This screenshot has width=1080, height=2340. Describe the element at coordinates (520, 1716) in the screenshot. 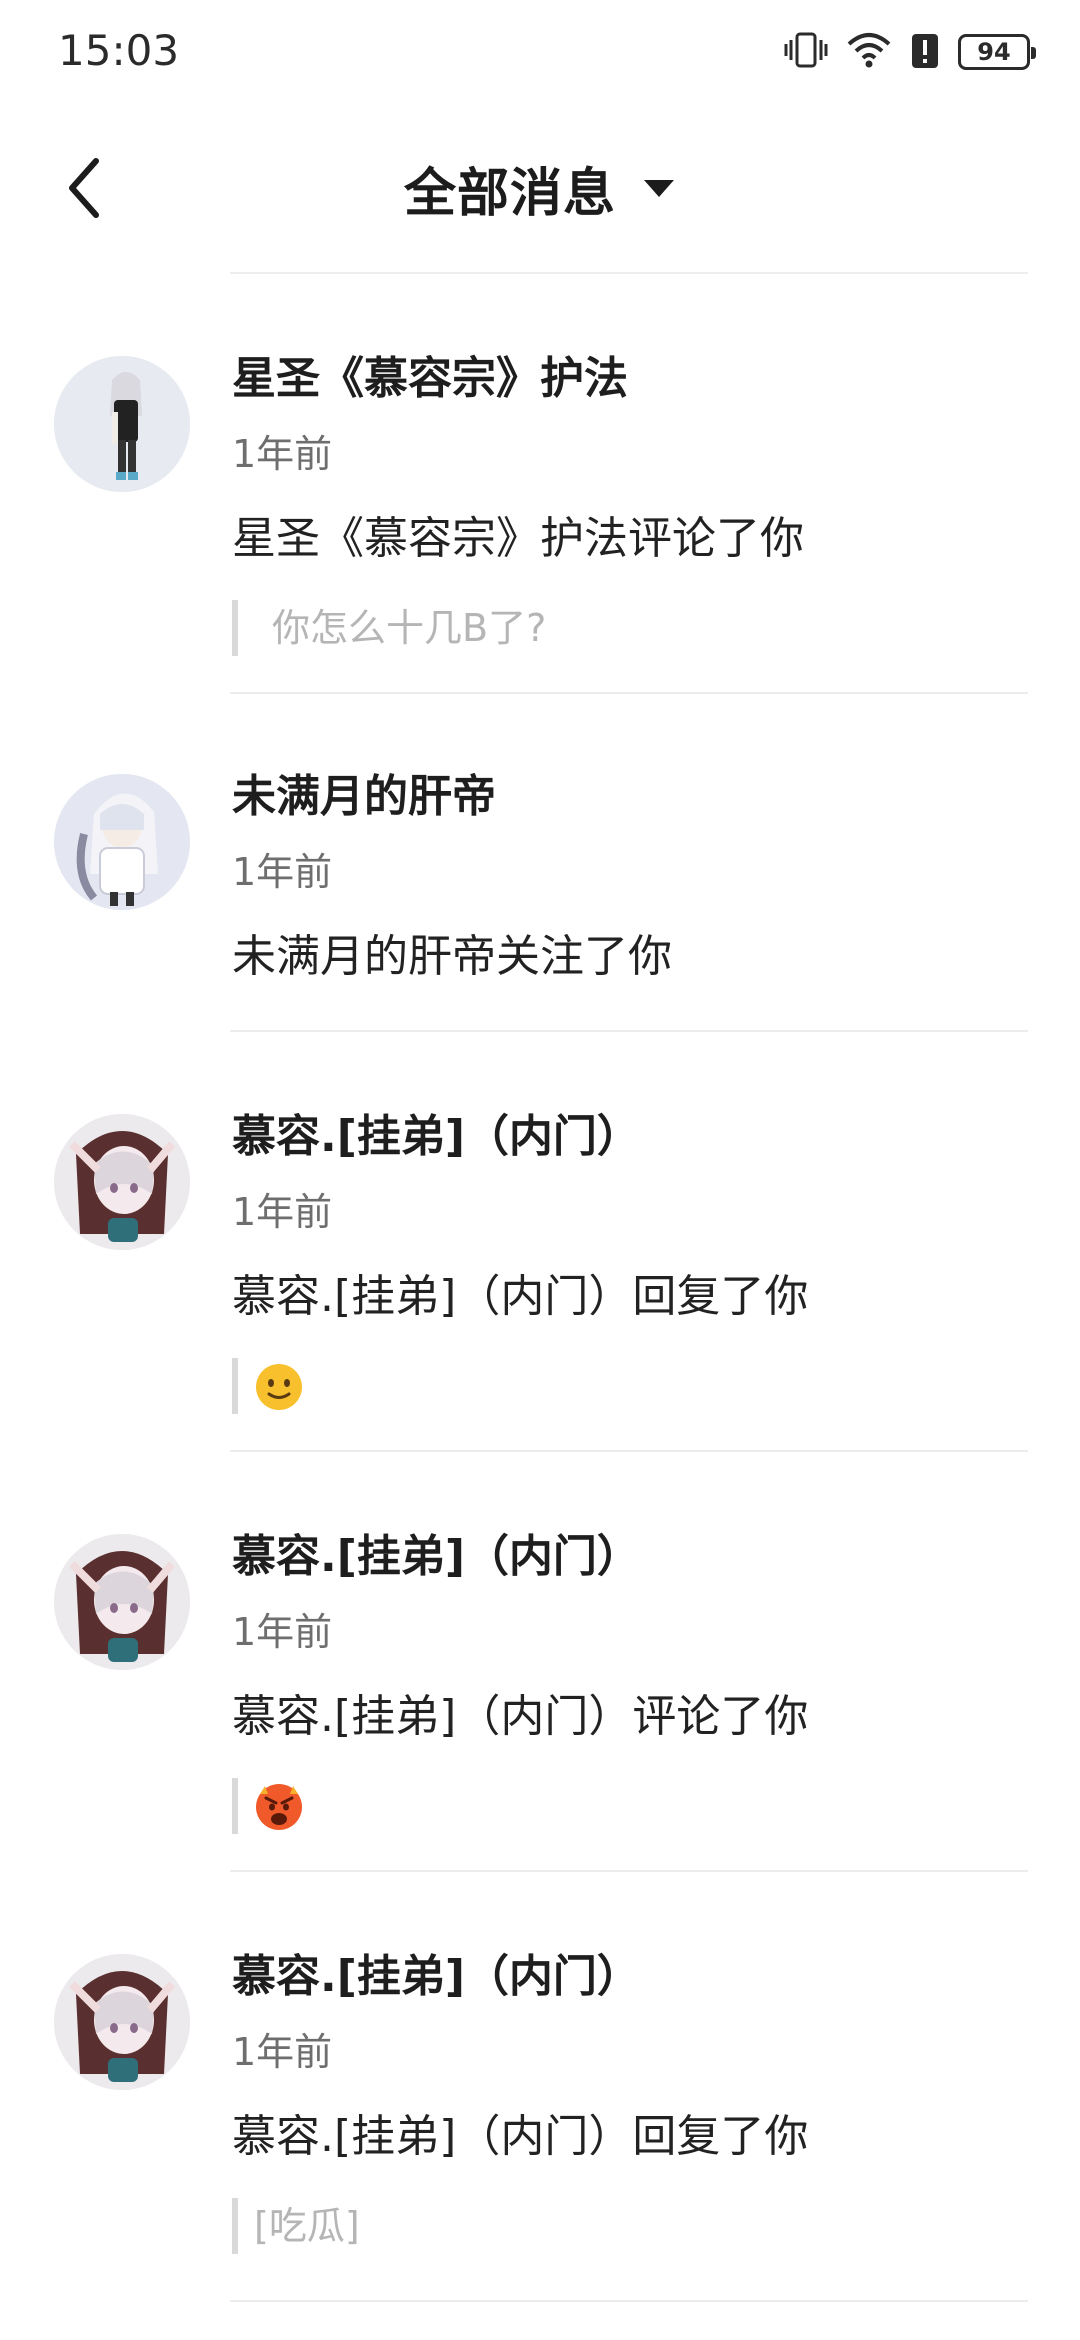

I see `message-action: 慕容.[挂弟]（内门）评论了你` at that location.